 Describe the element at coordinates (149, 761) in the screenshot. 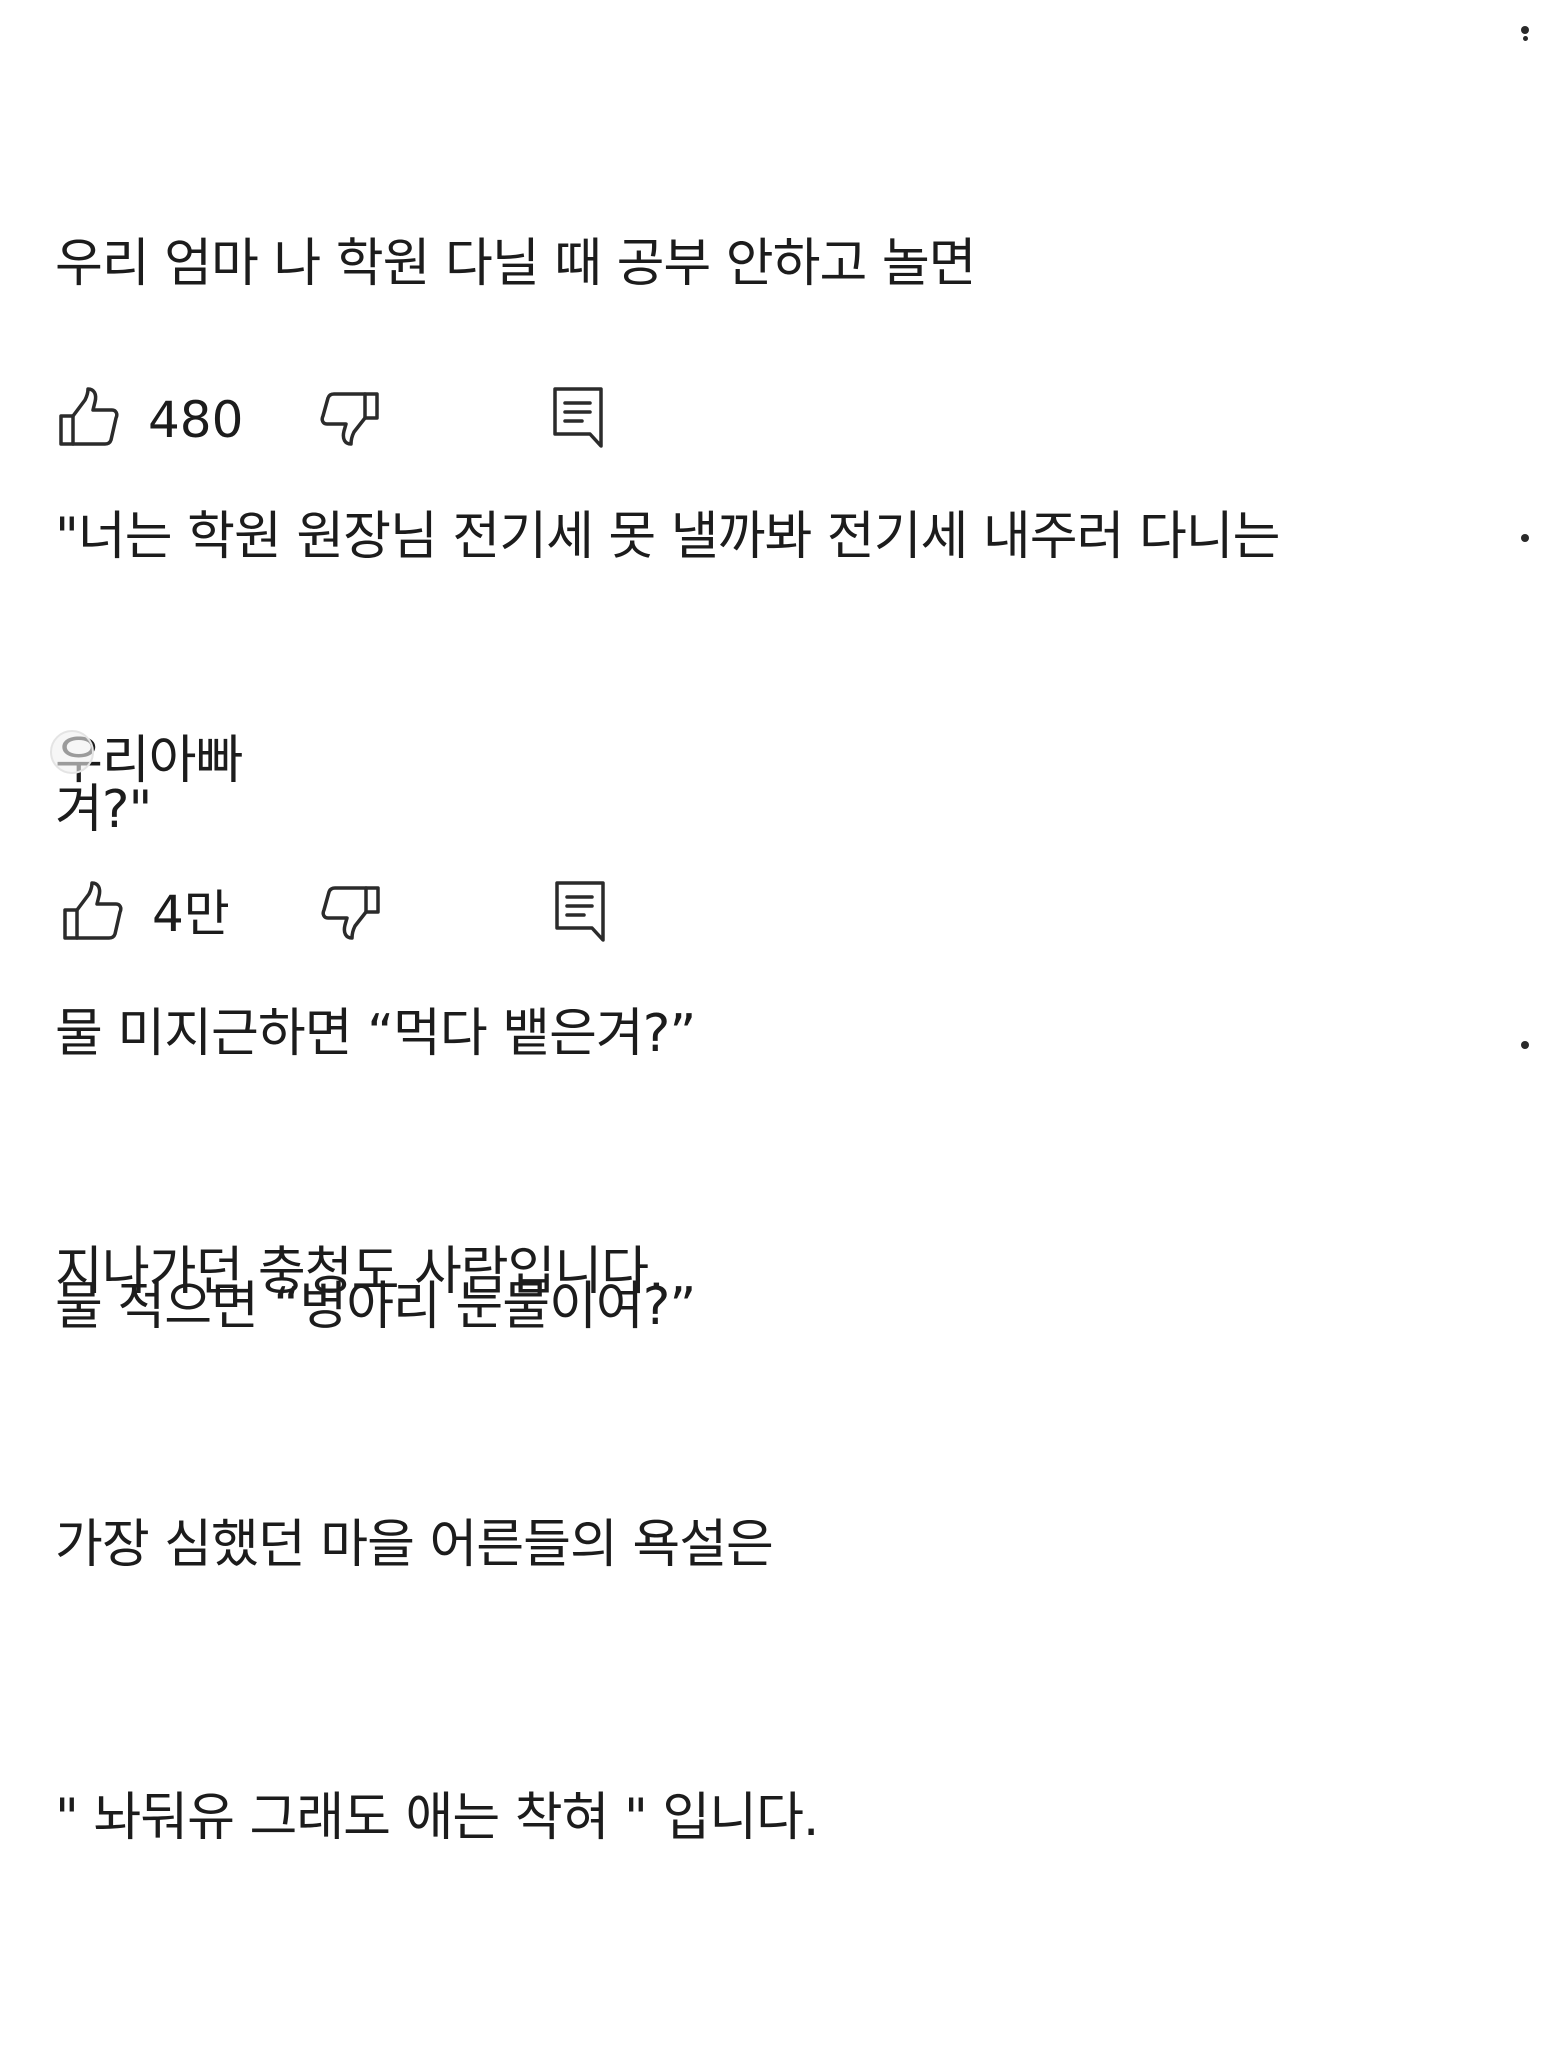

I see `comment-line: 우리아빠` at that location.